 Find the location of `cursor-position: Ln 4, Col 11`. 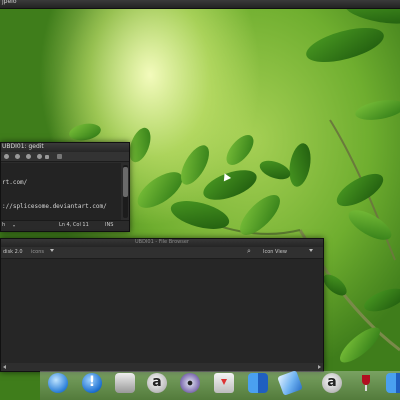

cursor-position: Ln 4, Col 11 is located at coordinates (74, 225).